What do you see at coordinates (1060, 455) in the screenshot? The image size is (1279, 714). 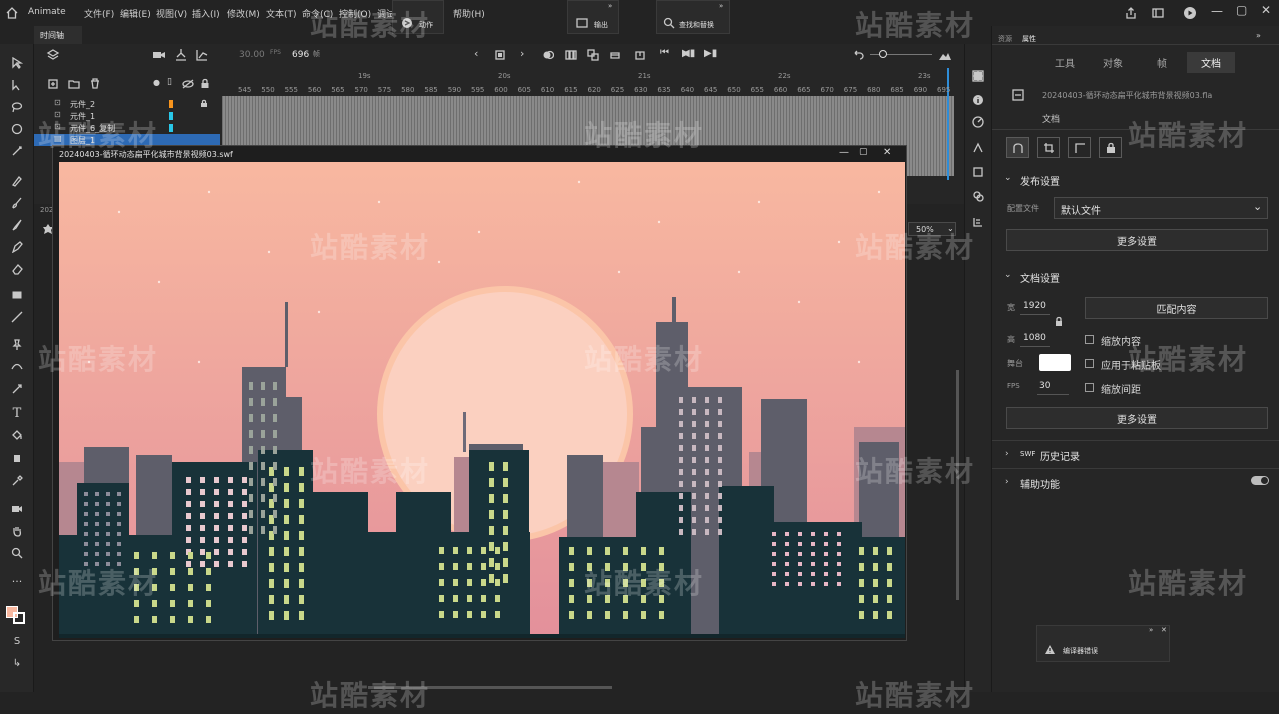 I see `swf-history-title: 历史记录` at bounding box center [1060, 455].